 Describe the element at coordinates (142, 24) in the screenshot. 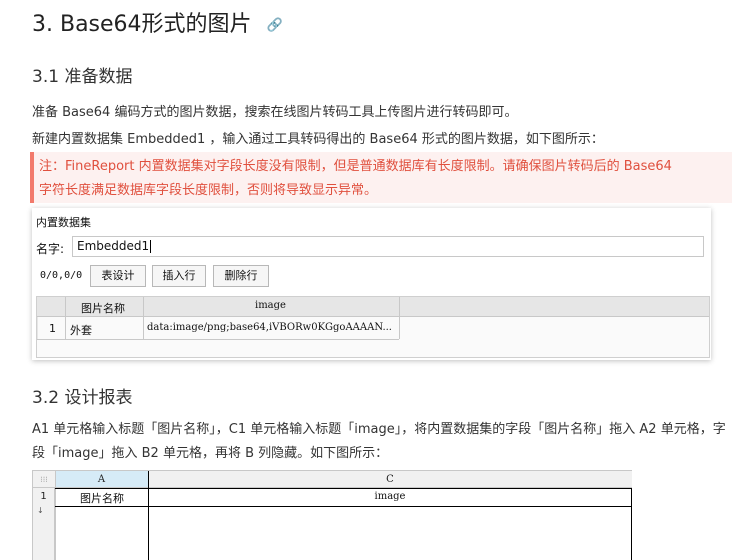

I see `section-title-text: 3. Base64形式的图片` at that location.